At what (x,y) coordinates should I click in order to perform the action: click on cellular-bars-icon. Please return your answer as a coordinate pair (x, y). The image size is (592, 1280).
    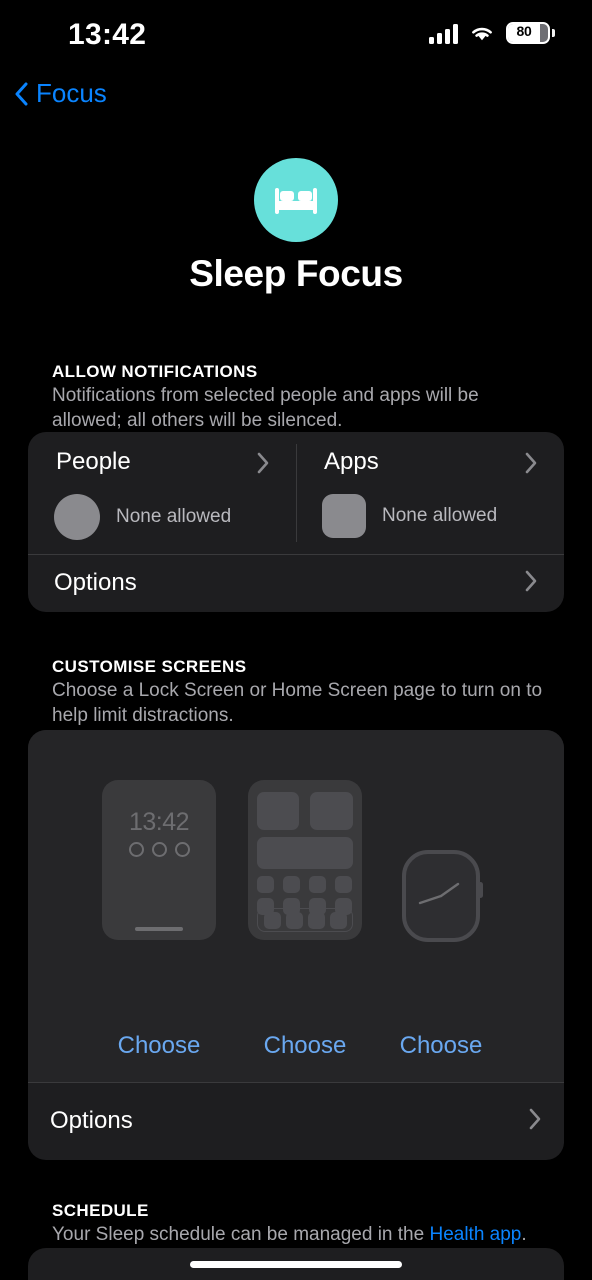
    Looking at the image, I should click on (443, 33).